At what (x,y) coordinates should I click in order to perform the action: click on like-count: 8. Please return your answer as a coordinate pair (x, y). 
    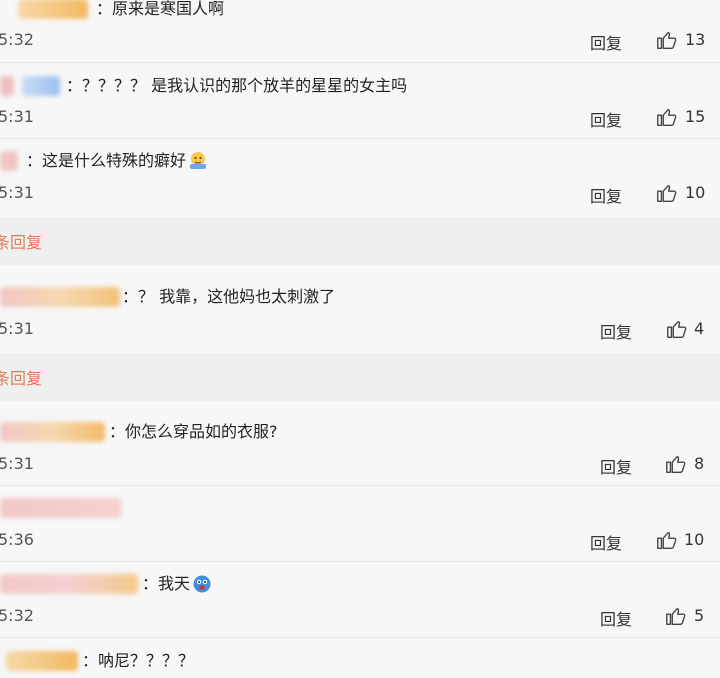
    Looking at the image, I should click on (699, 463).